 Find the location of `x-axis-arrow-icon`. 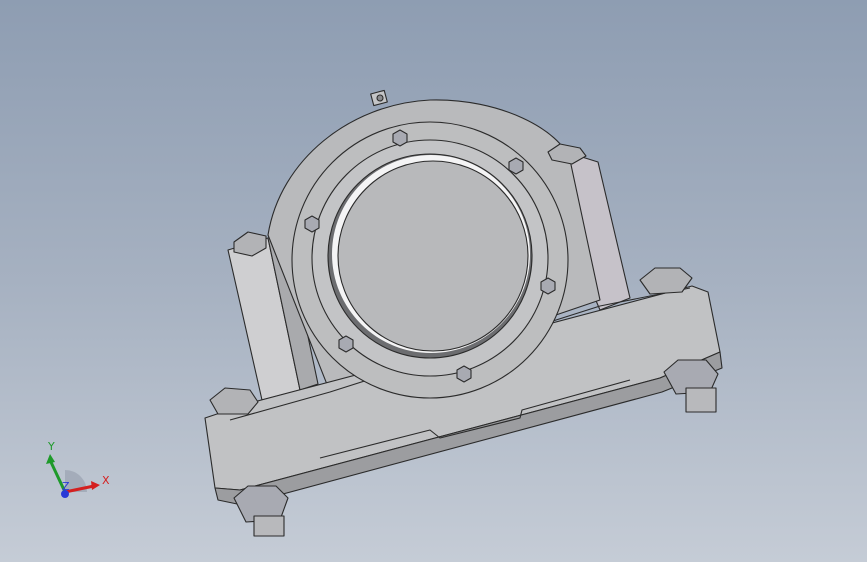

x-axis-arrow-icon is located at coordinates (95, 485).